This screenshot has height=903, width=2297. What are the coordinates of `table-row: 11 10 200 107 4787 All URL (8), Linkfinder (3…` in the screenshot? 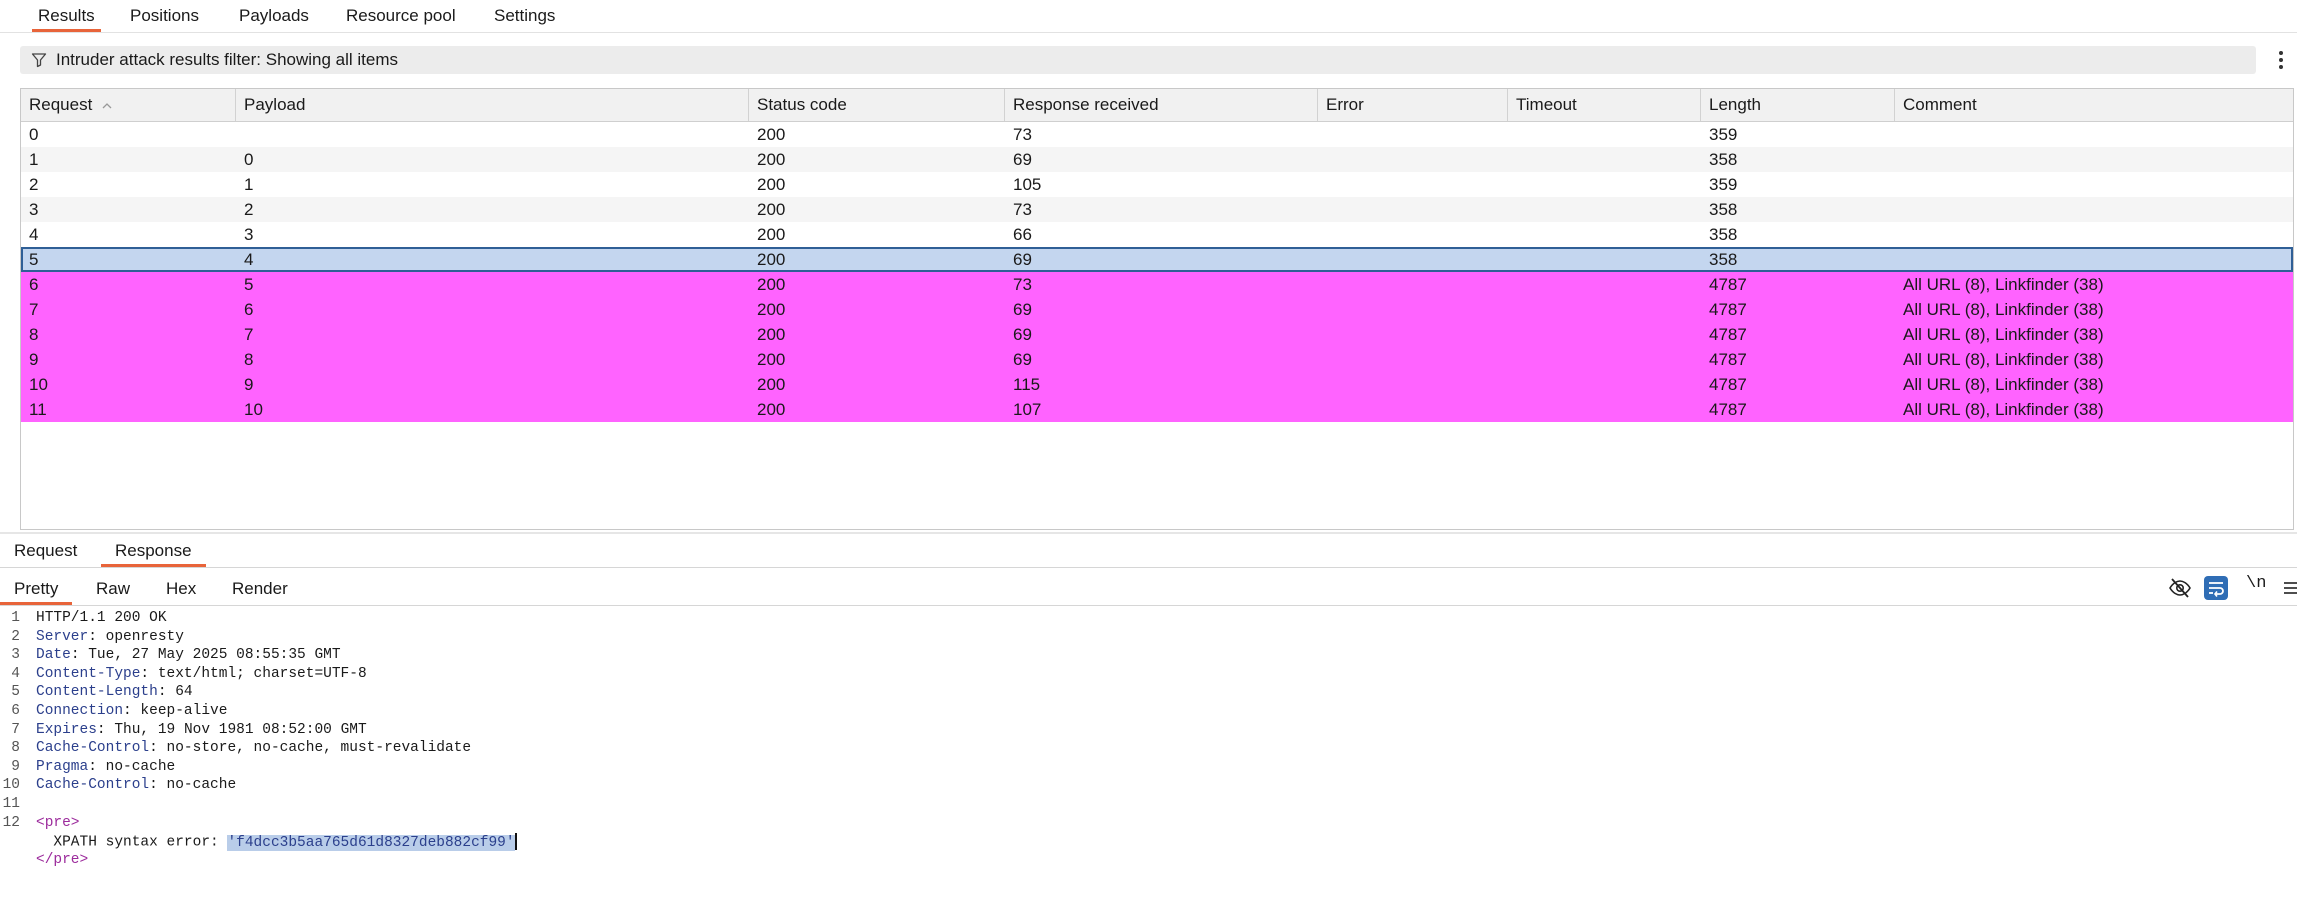 It's located at (1157, 409).